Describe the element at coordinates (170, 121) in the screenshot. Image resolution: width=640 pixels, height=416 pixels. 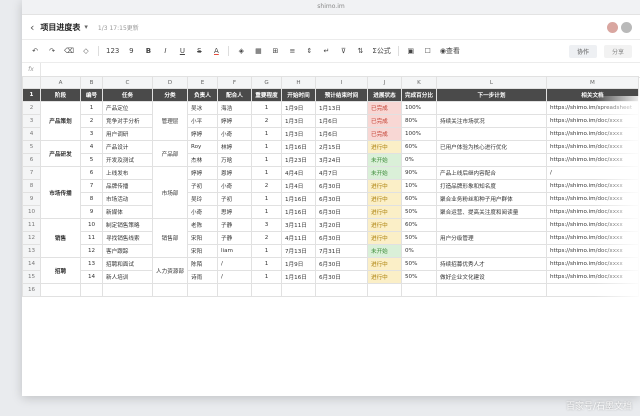
I see `category-cell: 管理层` at that location.